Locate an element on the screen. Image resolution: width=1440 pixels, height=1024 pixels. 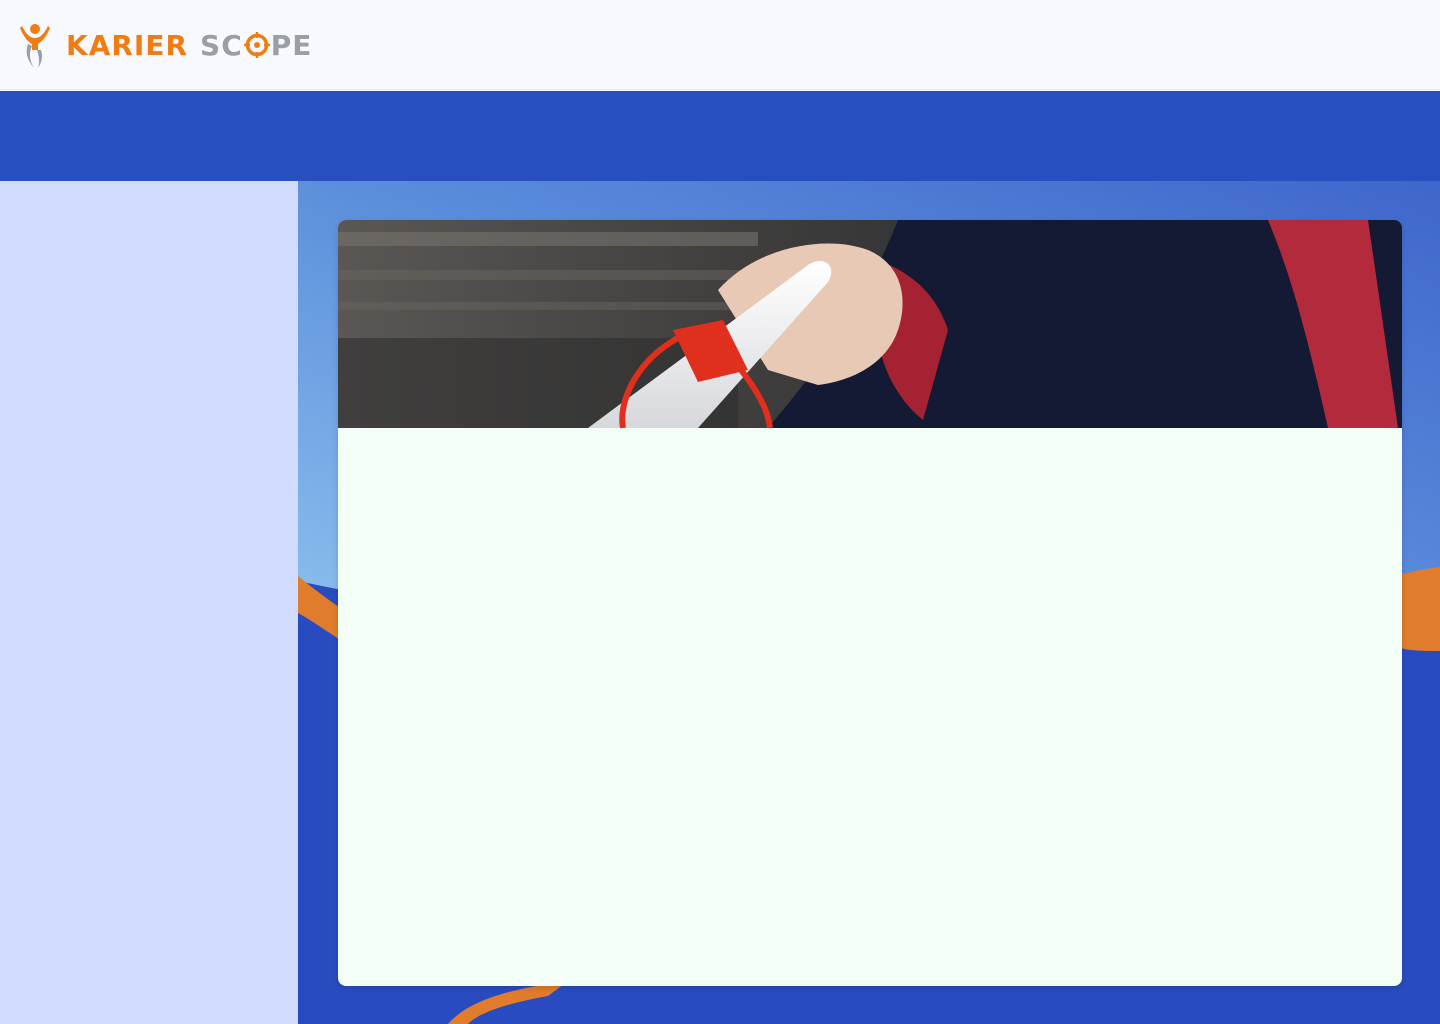
brand-name-scope-start: SC is located at coordinates (221, 45).